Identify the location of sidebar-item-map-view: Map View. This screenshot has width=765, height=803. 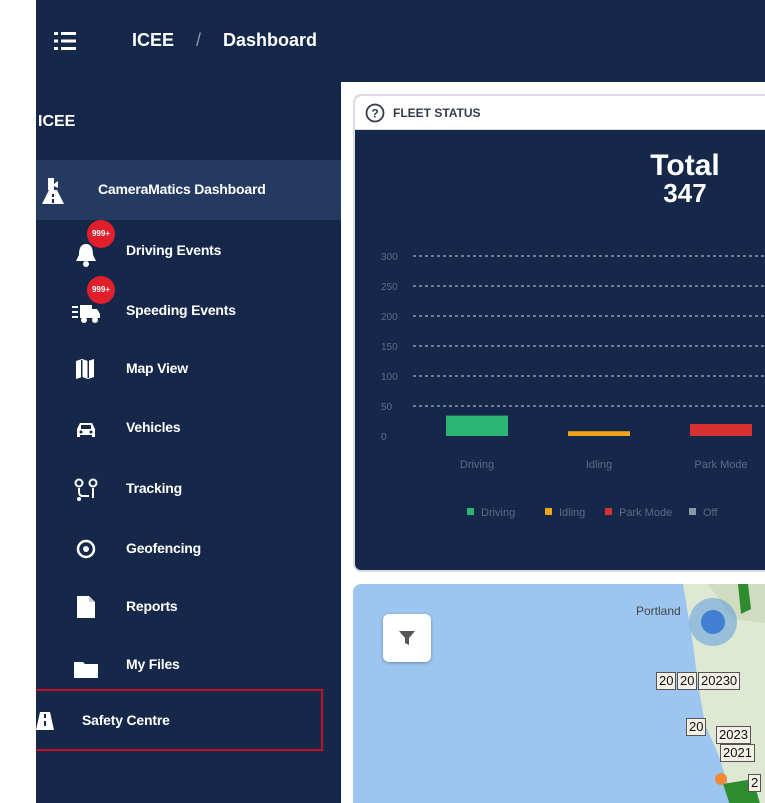
(188, 370).